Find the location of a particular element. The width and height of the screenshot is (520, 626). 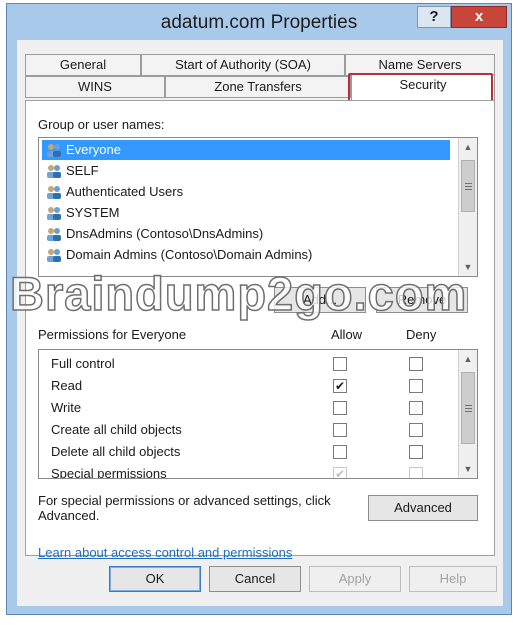

tab-wins: WINS is located at coordinates (95, 87).